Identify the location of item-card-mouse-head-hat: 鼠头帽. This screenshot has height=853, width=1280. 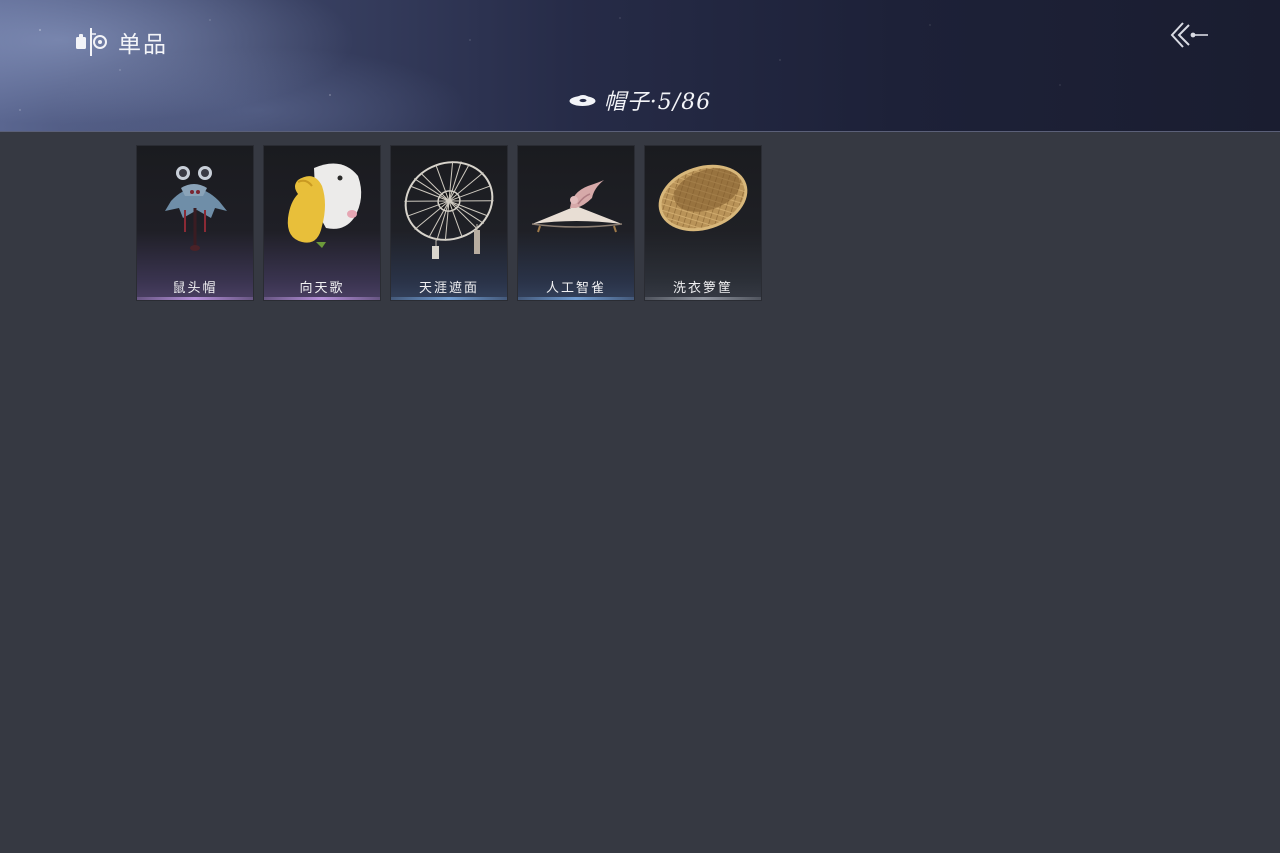
(195, 223).